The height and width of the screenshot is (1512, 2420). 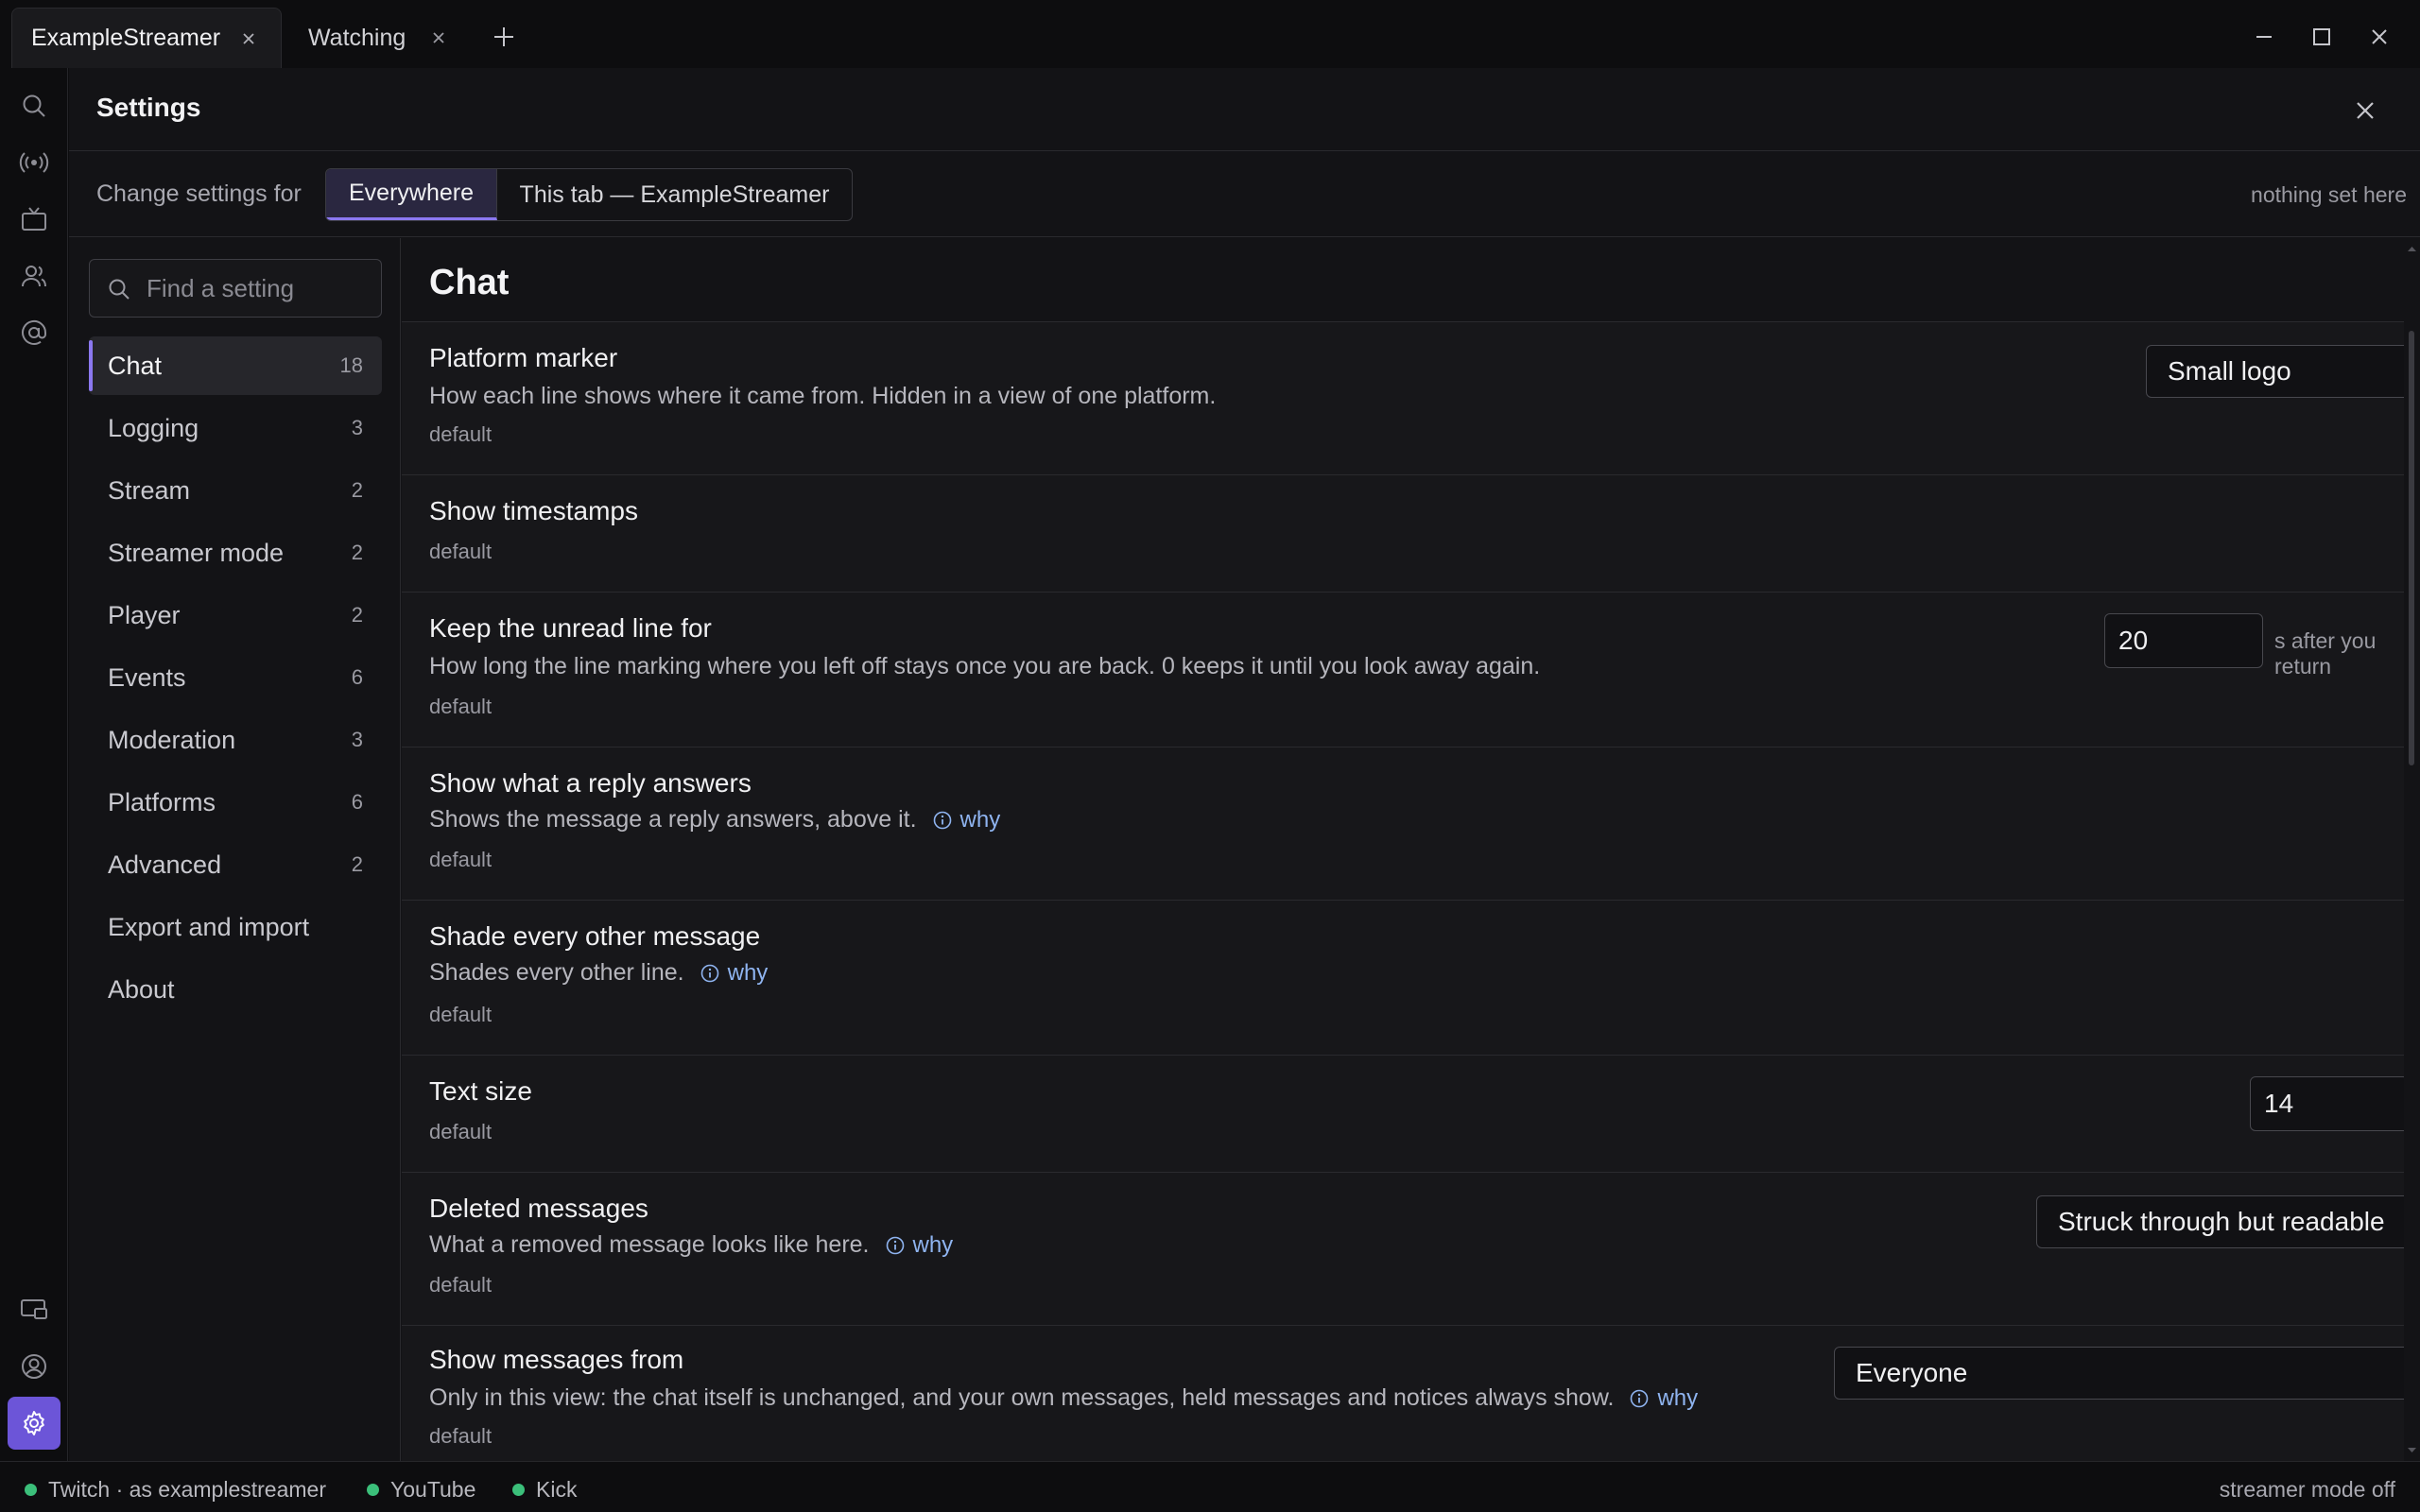 What do you see at coordinates (2183, 640) in the screenshot?
I see `unread-line-input: 20` at bounding box center [2183, 640].